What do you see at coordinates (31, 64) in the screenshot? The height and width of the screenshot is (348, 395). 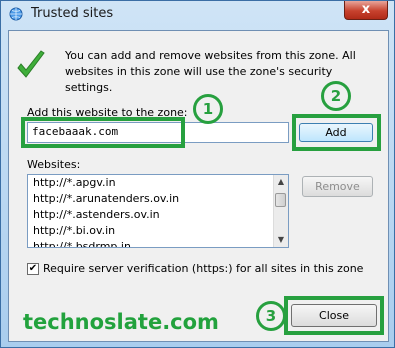 I see `checkmark-icon` at bounding box center [31, 64].